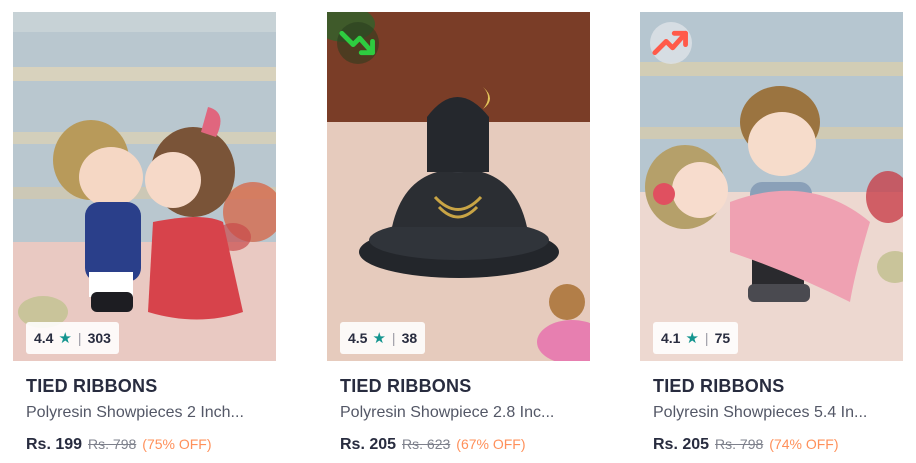  What do you see at coordinates (409, 338) in the screenshot?
I see `rating-count: 38` at bounding box center [409, 338].